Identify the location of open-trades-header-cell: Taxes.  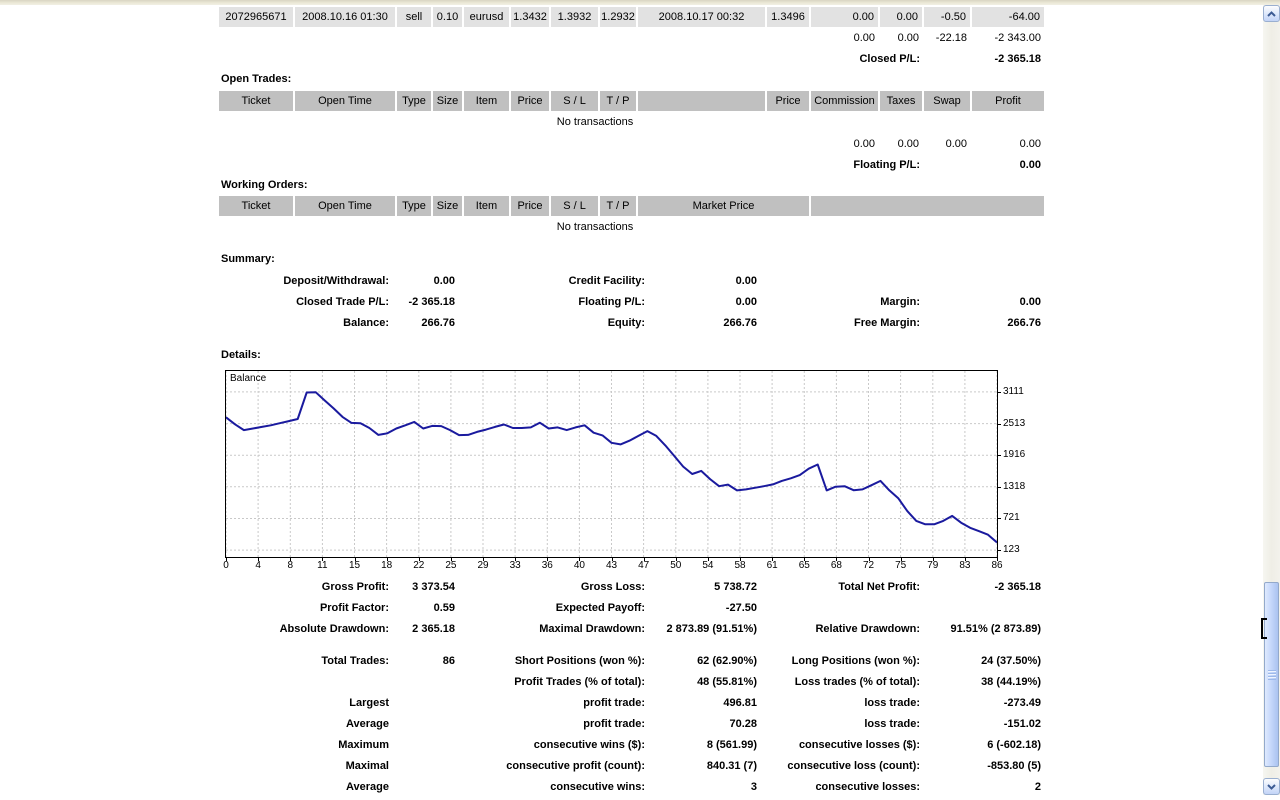
(901, 101).